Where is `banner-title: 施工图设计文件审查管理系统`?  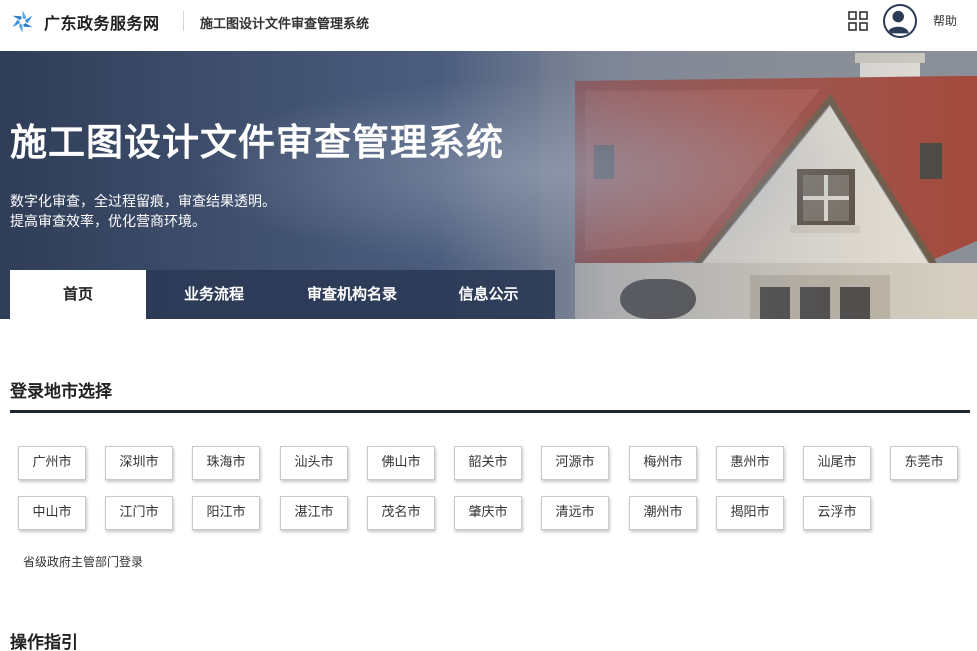 banner-title: 施工图设计文件审查管理系统 is located at coordinates (257, 142).